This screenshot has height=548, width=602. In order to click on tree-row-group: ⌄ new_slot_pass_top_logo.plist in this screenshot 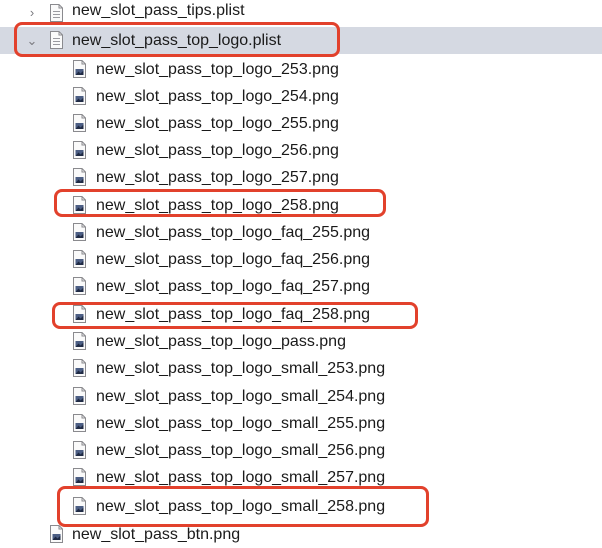, I will do `click(301, 40)`.